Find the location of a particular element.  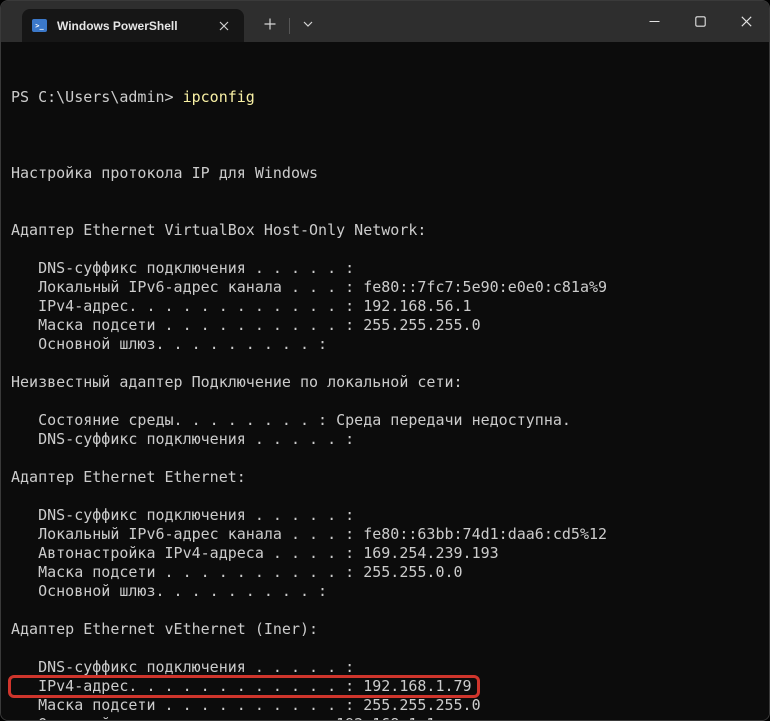

minimize-button is located at coordinates (654, 21).